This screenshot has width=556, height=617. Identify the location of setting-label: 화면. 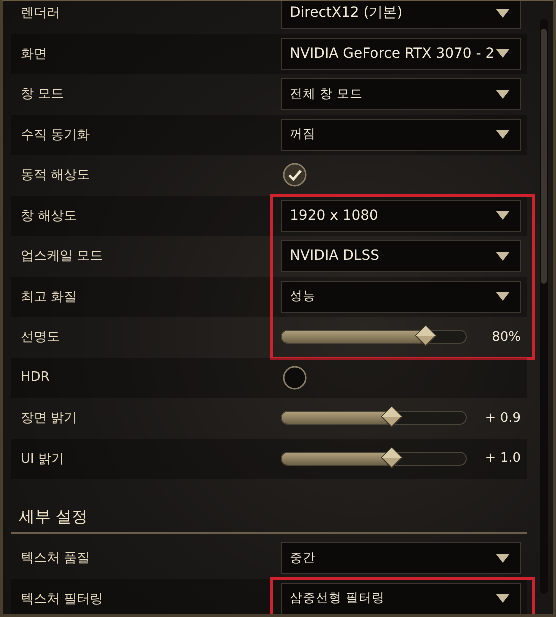
(34, 54).